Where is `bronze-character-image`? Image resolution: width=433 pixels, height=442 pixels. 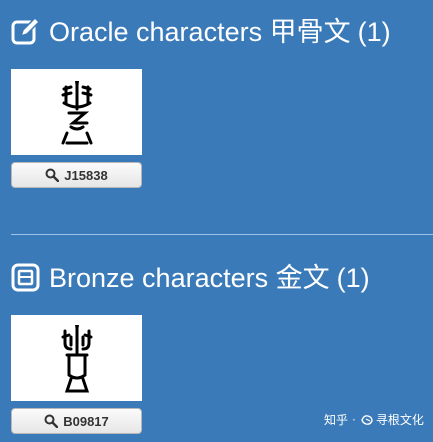
bronze-character-image is located at coordinates (76, 358).